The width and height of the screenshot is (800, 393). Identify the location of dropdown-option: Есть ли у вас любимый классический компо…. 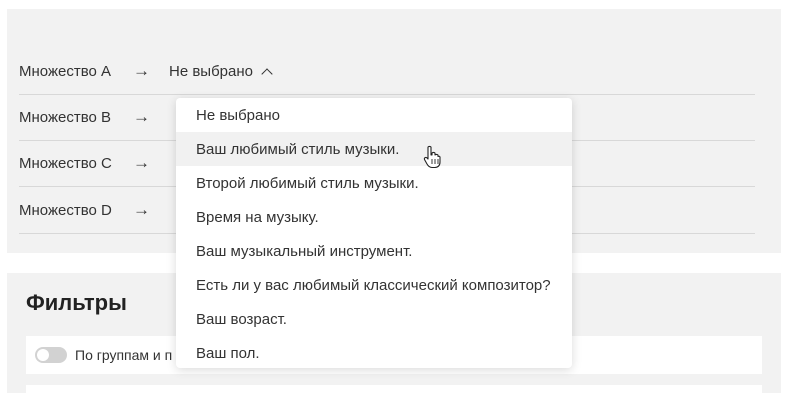
(374, 285).